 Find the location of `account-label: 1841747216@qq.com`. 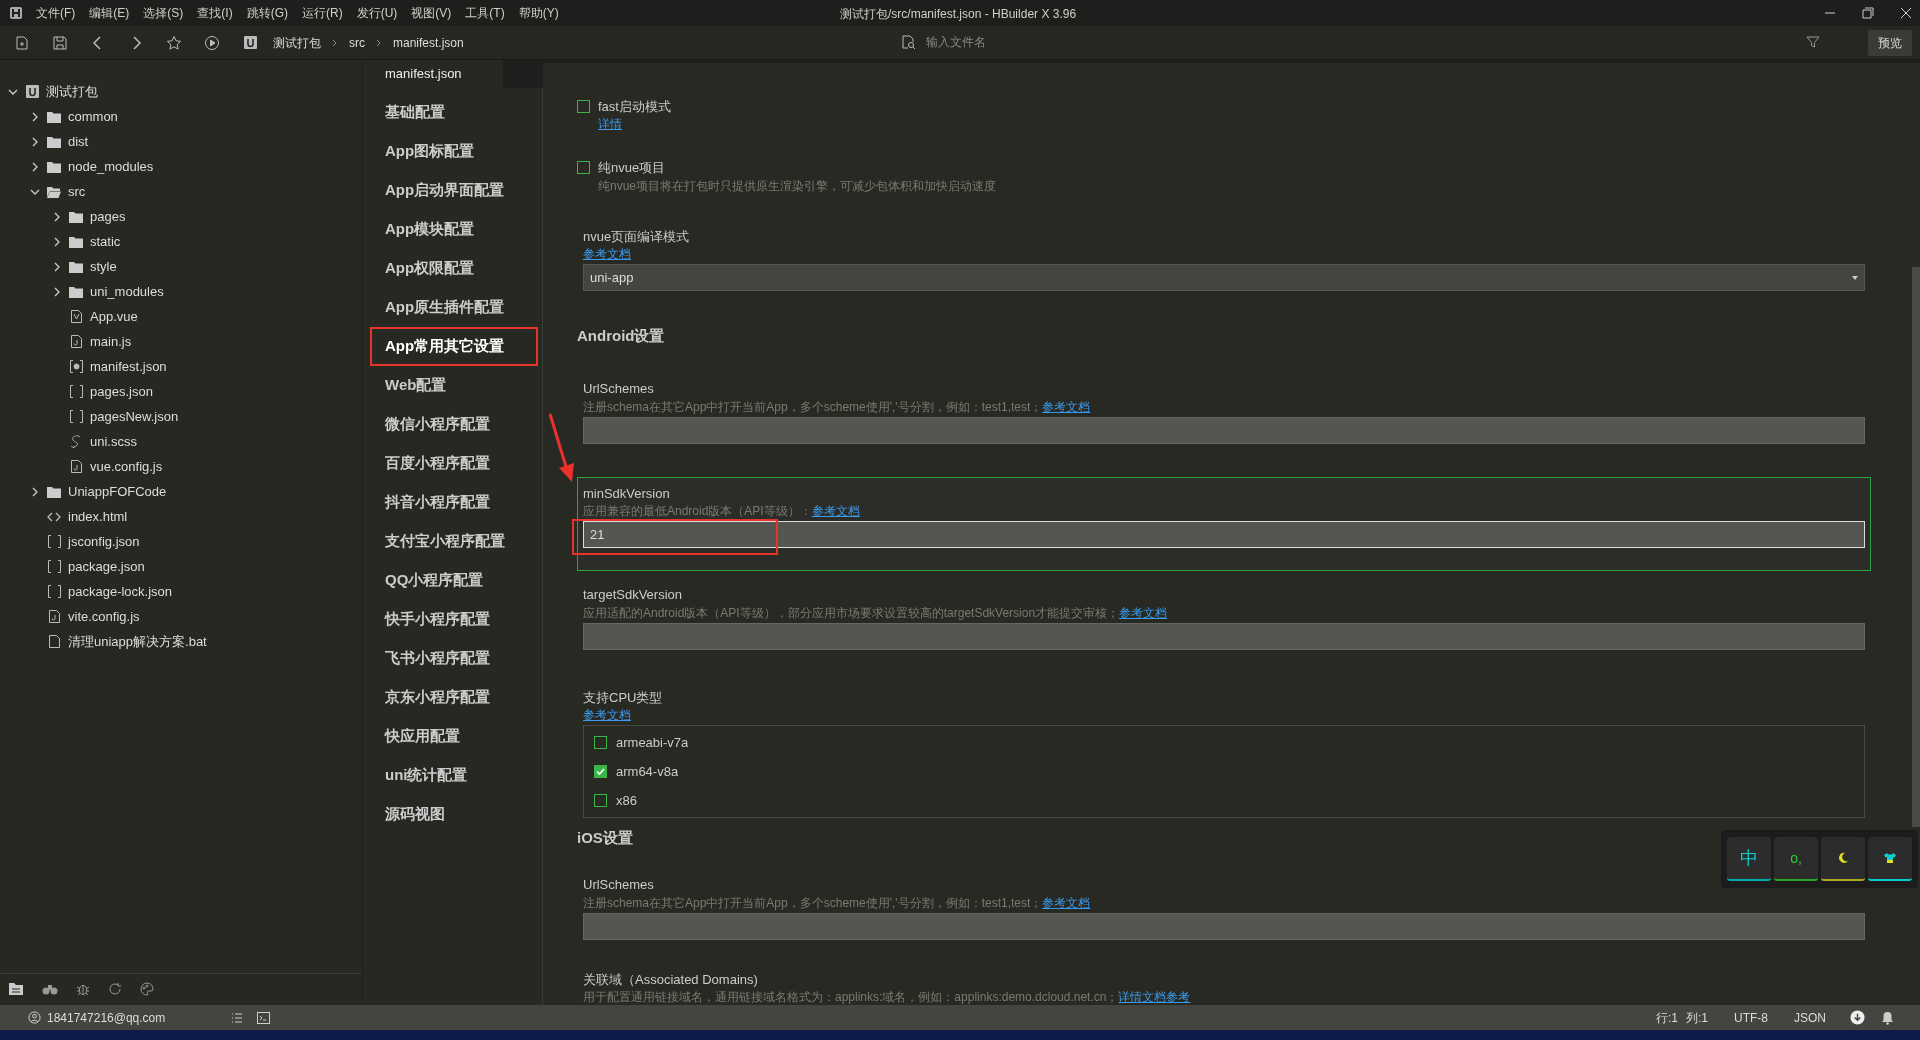

account-label: 1841747216@qq.com is located at coordinates (106, 1017).